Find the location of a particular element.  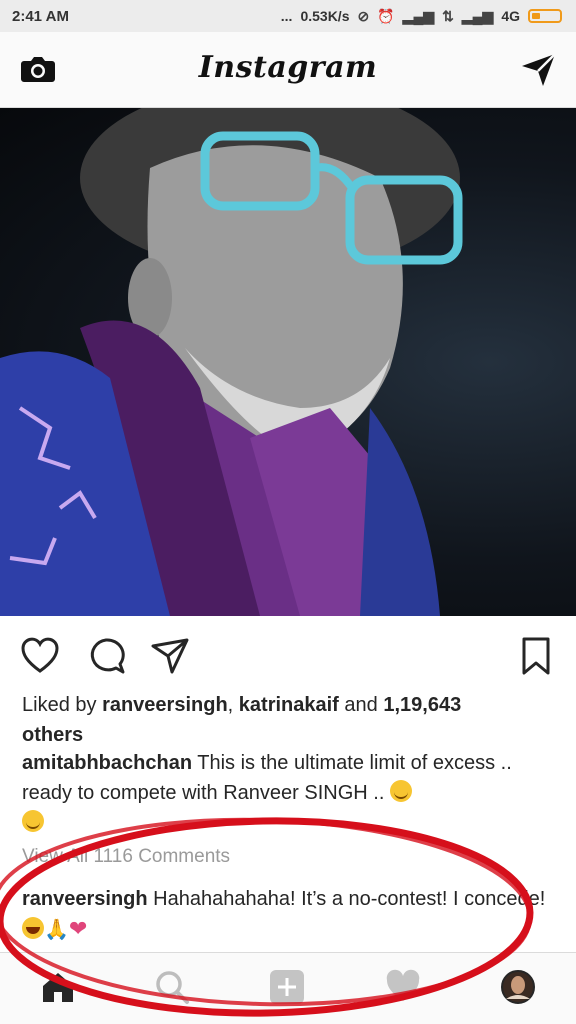

instagram-logo: Instagram is located at coordinates (288, 67).